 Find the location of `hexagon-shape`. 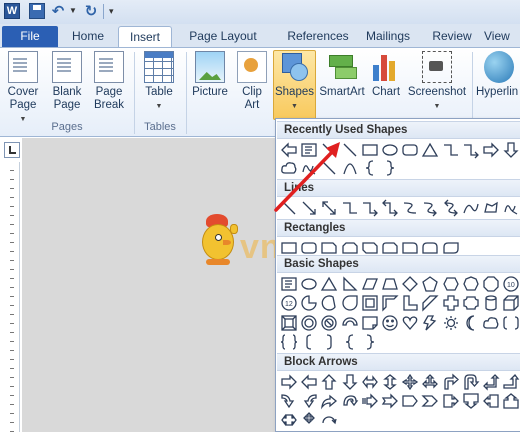

hexagon-shape is located at coordinates (451, 284).